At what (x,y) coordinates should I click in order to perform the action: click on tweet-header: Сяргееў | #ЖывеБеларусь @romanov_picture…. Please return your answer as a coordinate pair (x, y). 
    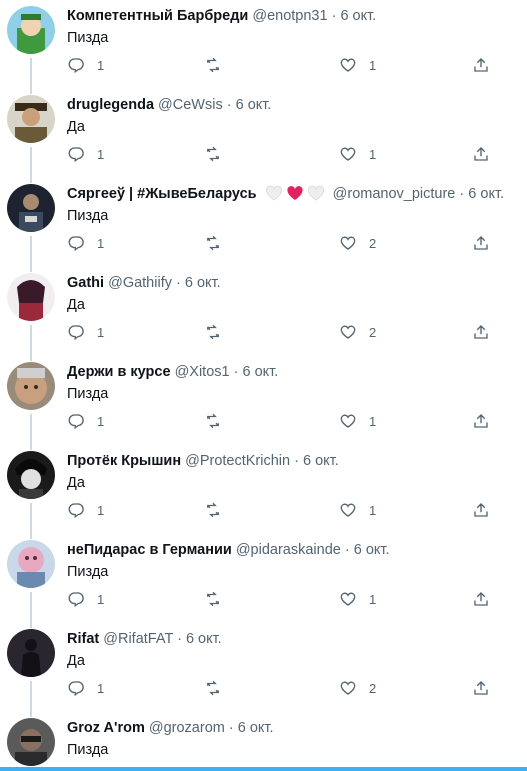
    Looking at the image, I should click on (285, 194).